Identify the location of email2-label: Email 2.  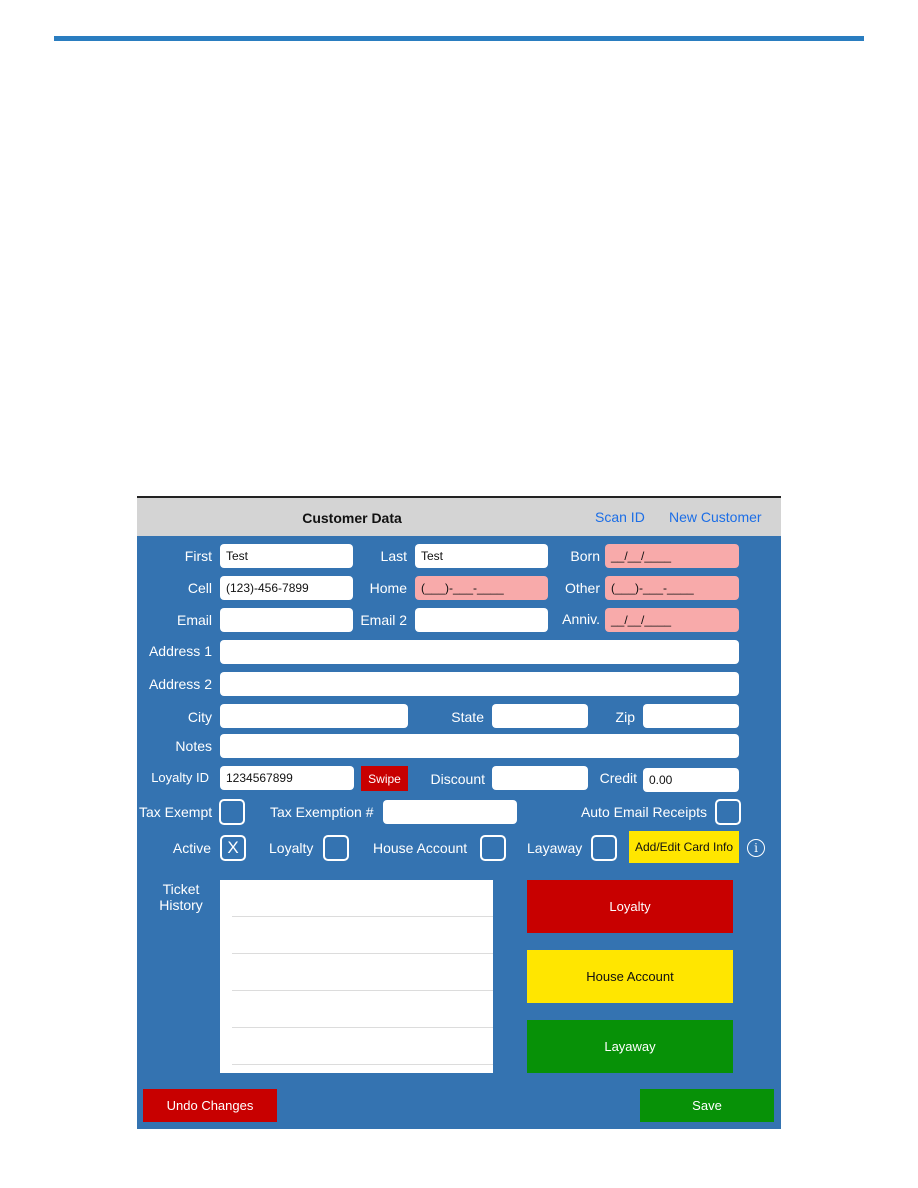
(383, 620).